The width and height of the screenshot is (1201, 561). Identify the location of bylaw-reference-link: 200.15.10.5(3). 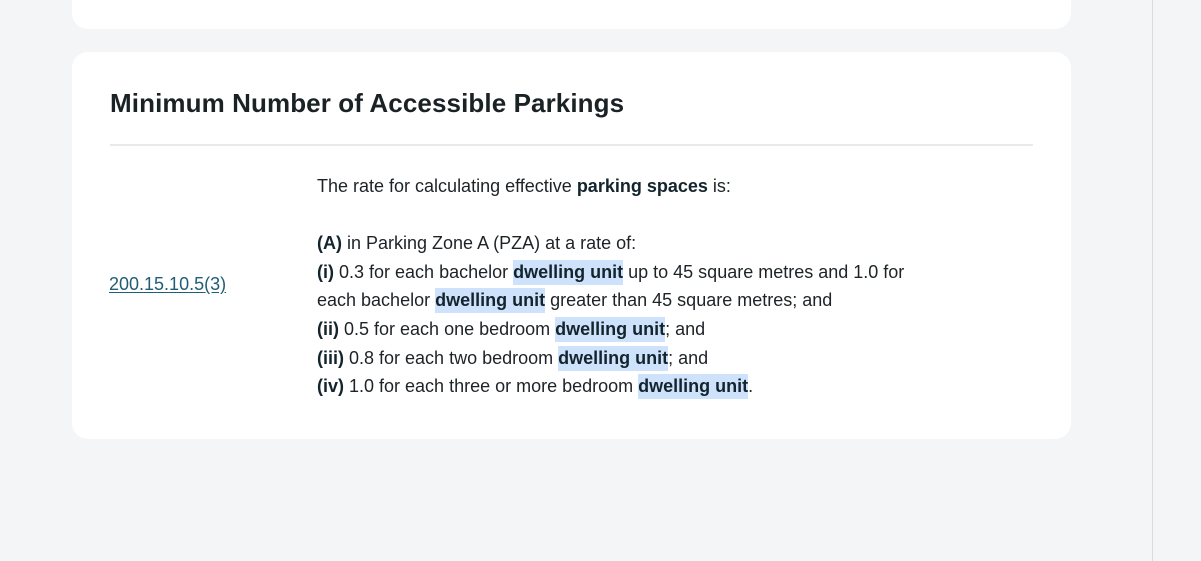
(167, 284).